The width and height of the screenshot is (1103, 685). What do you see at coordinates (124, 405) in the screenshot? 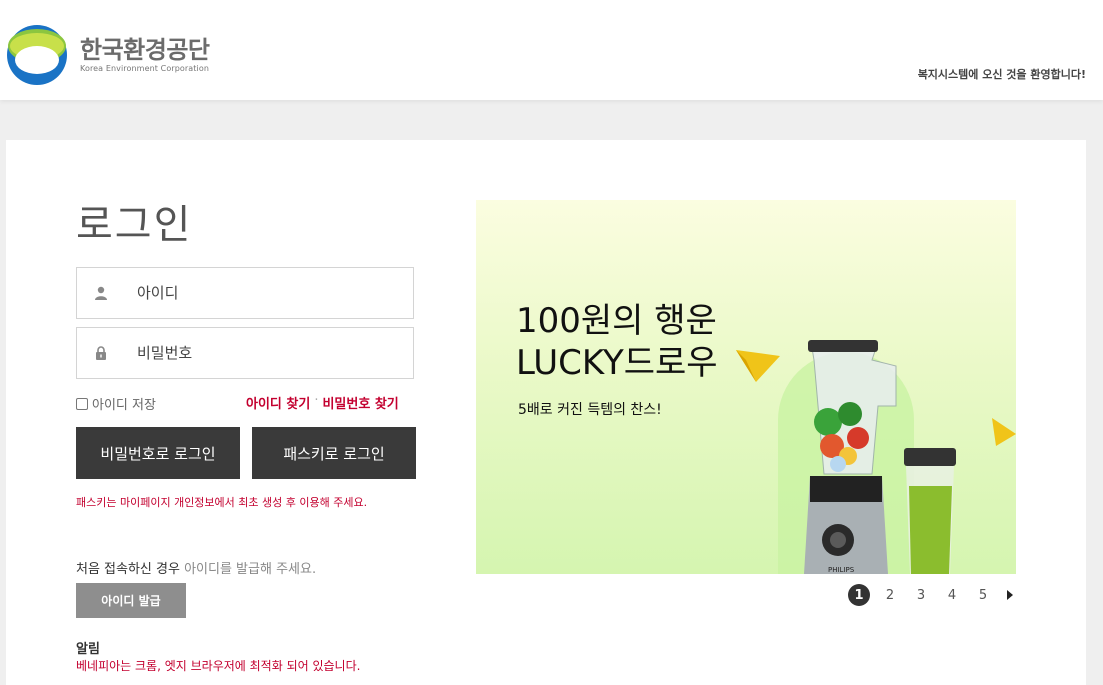
I see `save-id-label: 아이디 저장` at bounding box center [124, 405].